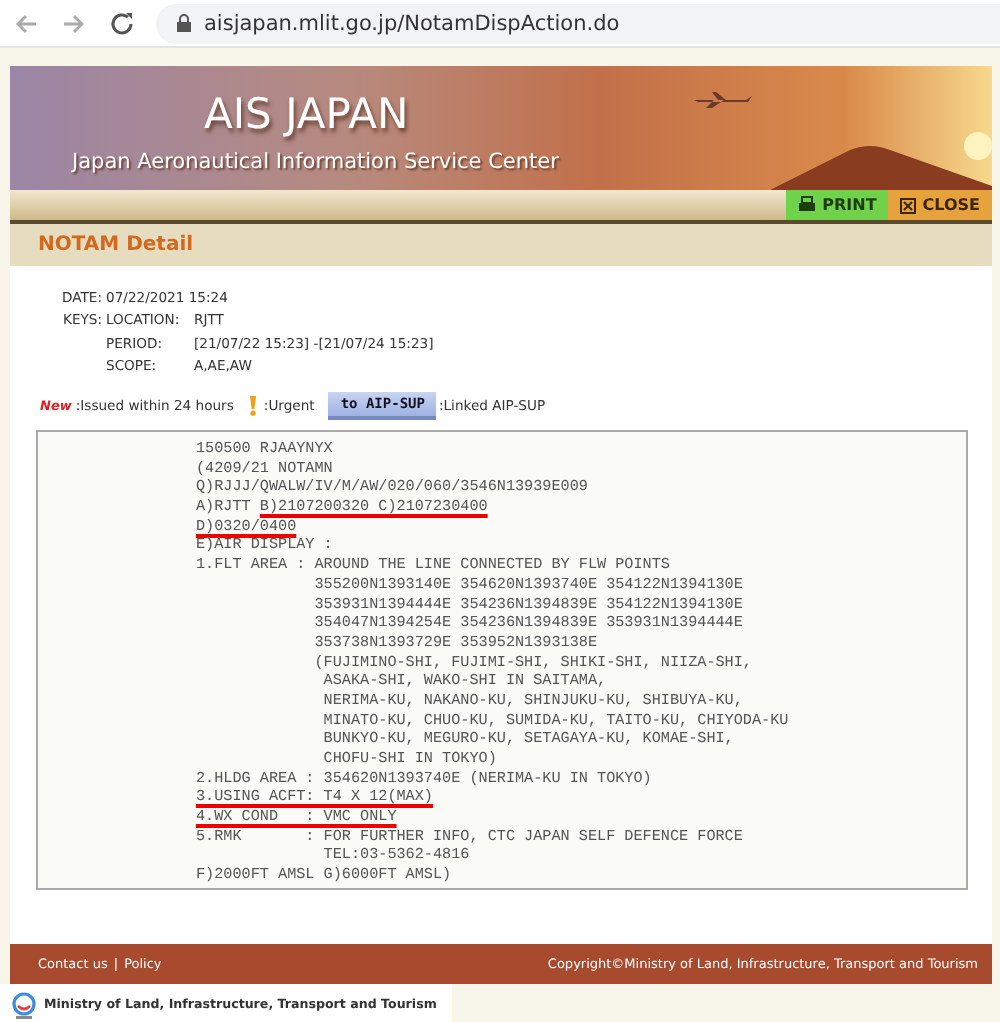 The image size is (1000, 1022). I want to click on site-subtitle: Japan Aeronautical Information Service Center, so click(315, 162).